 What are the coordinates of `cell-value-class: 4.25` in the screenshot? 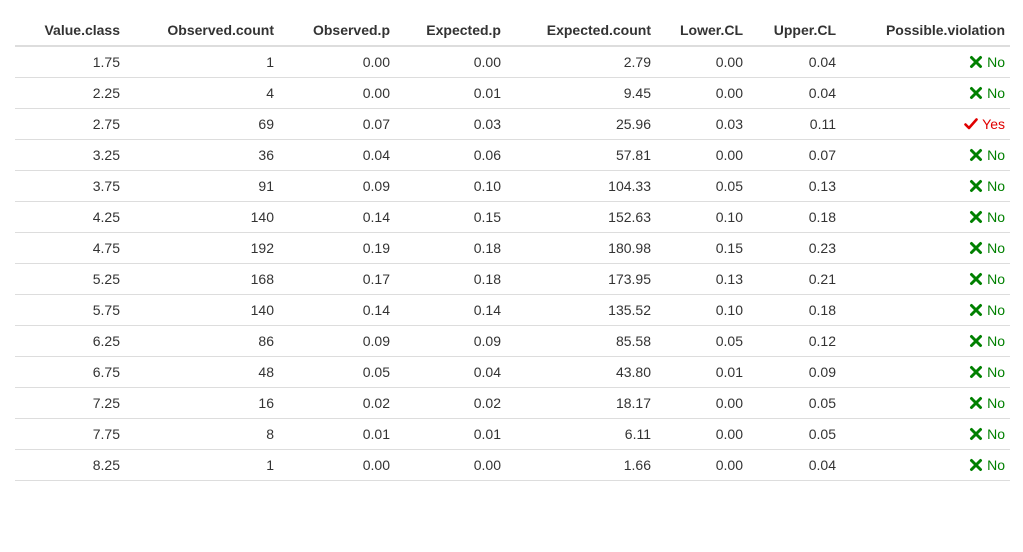 It's located at (70, 217).